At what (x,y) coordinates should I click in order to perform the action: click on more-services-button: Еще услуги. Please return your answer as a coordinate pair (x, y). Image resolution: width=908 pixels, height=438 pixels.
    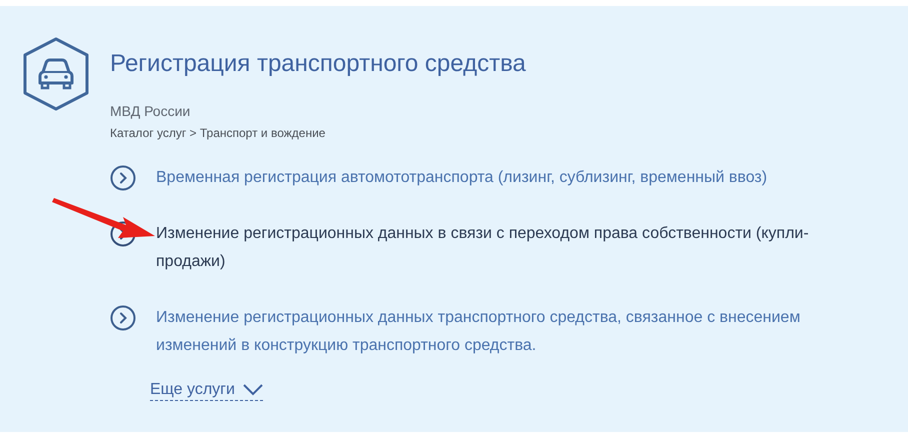
    Looking at the image, I should click on (206, 390).